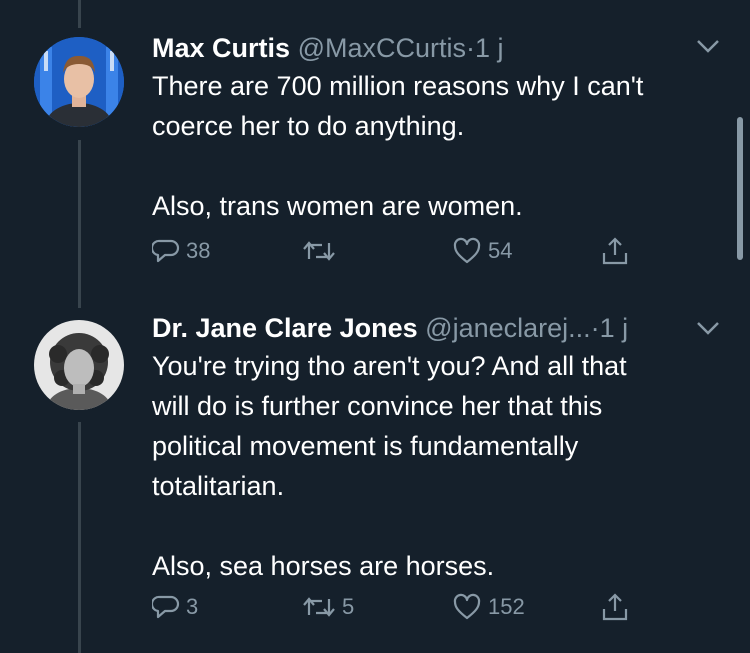 The width and height of the screenshot is (750, 653). Describe the element at coordinates (308, 126) in the screenshot. I see `tweet-line: coerce her to do anything.` at that location.